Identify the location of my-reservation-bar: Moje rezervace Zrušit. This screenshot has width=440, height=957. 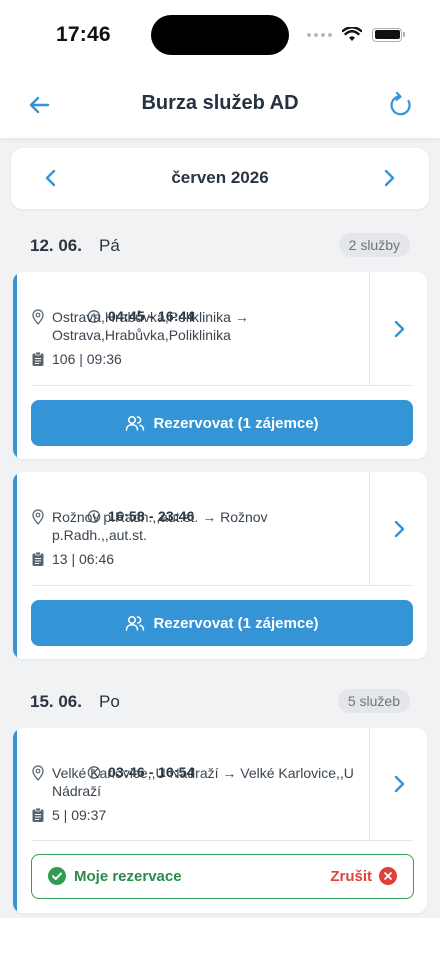
(222, 876).